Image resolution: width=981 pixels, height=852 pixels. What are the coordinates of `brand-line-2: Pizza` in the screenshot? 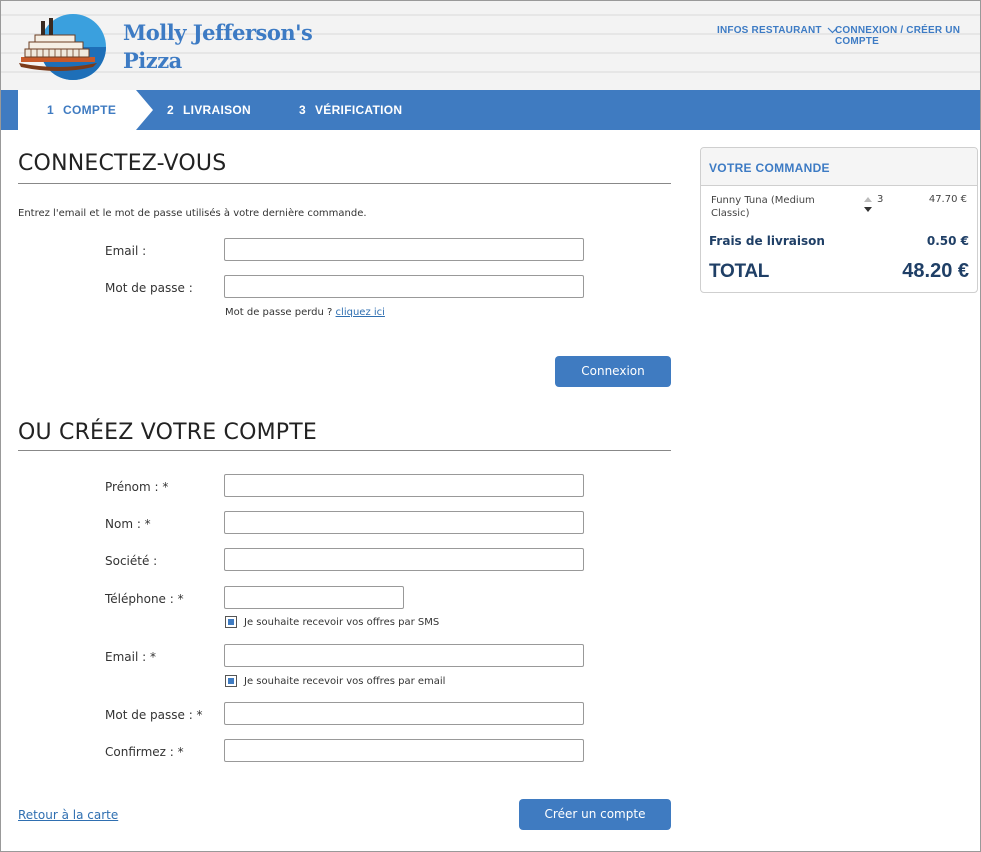 It's located at (152, 60).